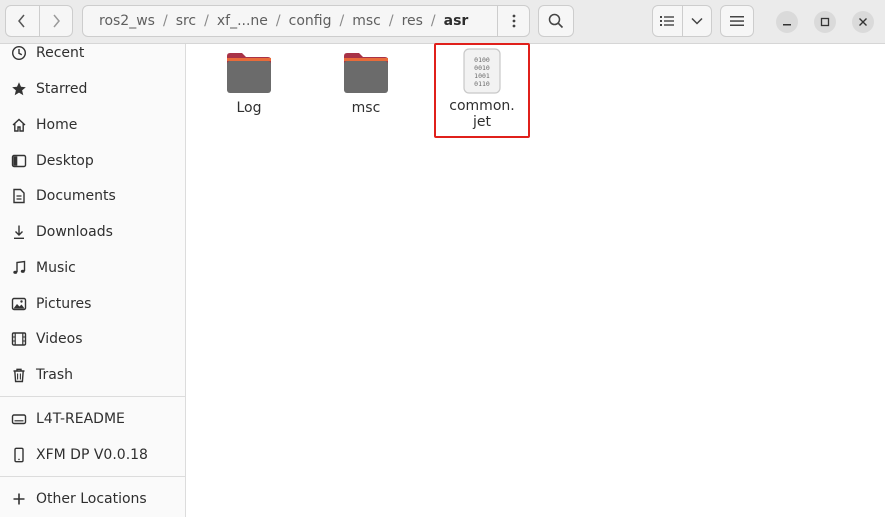 Image resolution: width=885 pixels, height=517 pixels. I want to click on home-icon, so click(19, 125).